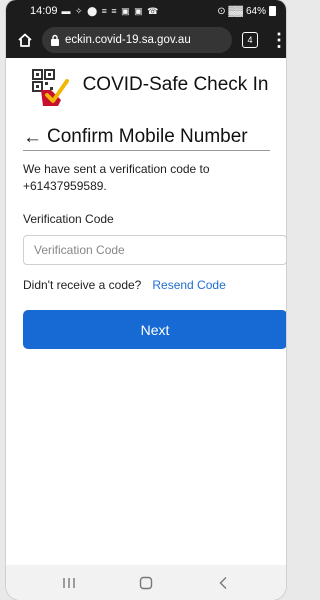 This screenshot has width=320, height=600. Describe the element at coordinates (128, 40) in the screenshot. I see `url-text: eckin.covid-19.sa.gov.au` at that location.